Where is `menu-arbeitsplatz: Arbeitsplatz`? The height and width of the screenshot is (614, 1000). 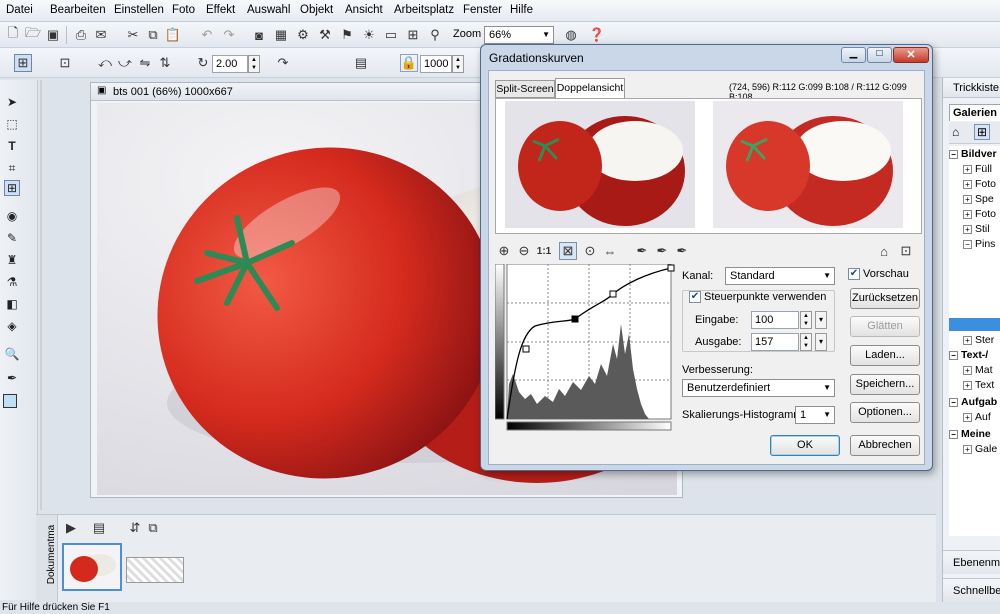
menu-arbeitsplatz: Arbeitsplatz is located at coordinates (424, 10).